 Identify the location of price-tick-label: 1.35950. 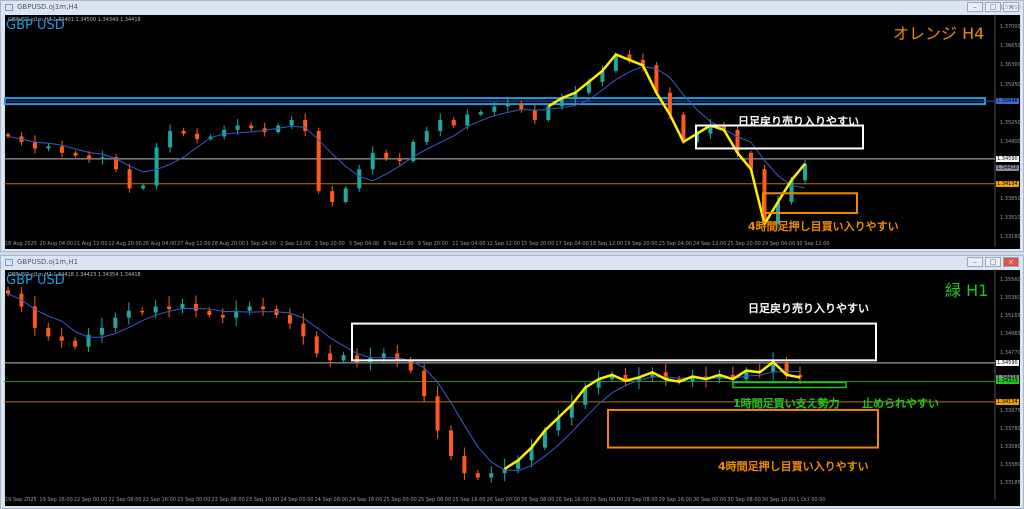
(1010, 84).